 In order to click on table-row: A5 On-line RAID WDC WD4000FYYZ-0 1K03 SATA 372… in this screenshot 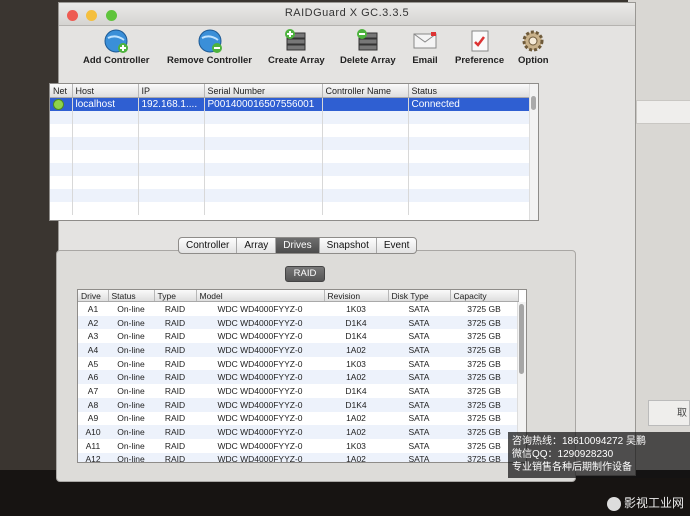, I will do `click(298, 364)`.